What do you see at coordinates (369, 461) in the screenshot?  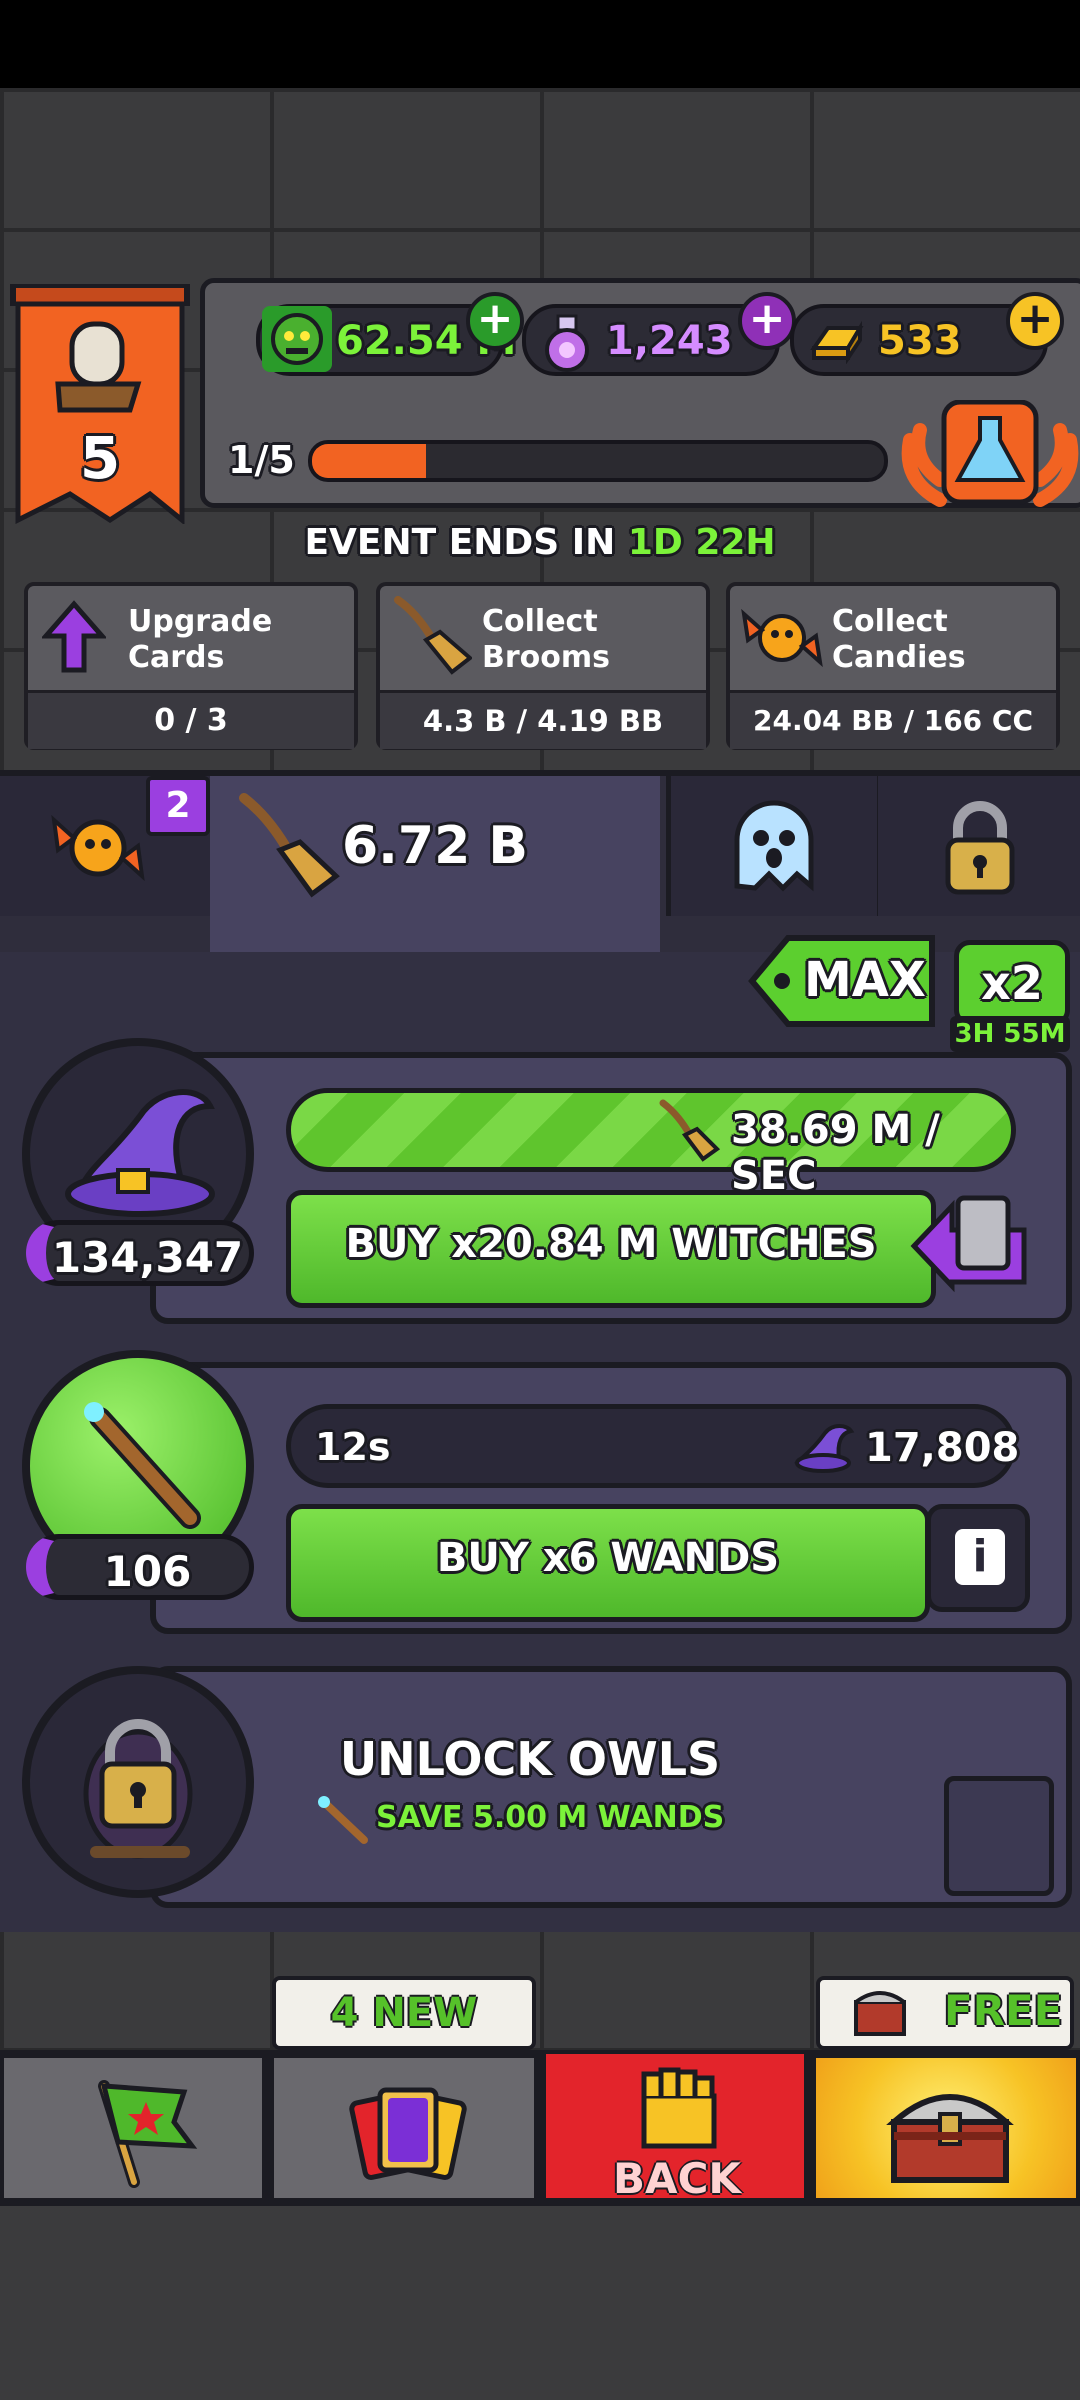 I see `event-progress-fill` at bounding box center [369, 461].